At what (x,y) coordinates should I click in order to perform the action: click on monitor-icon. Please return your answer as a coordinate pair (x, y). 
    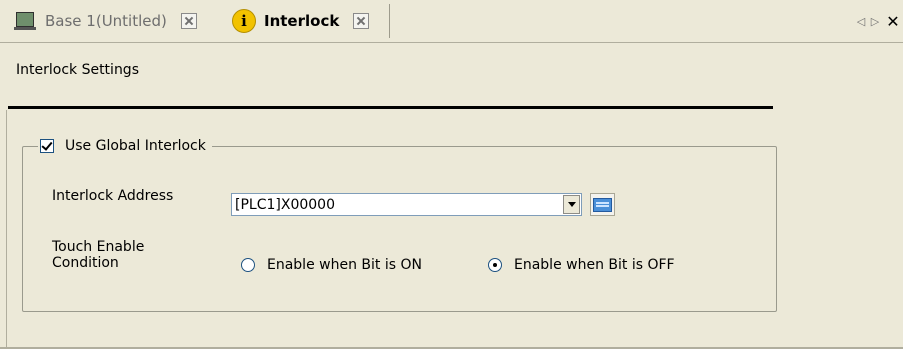
    Looking at the image, I should click on (25, 21).